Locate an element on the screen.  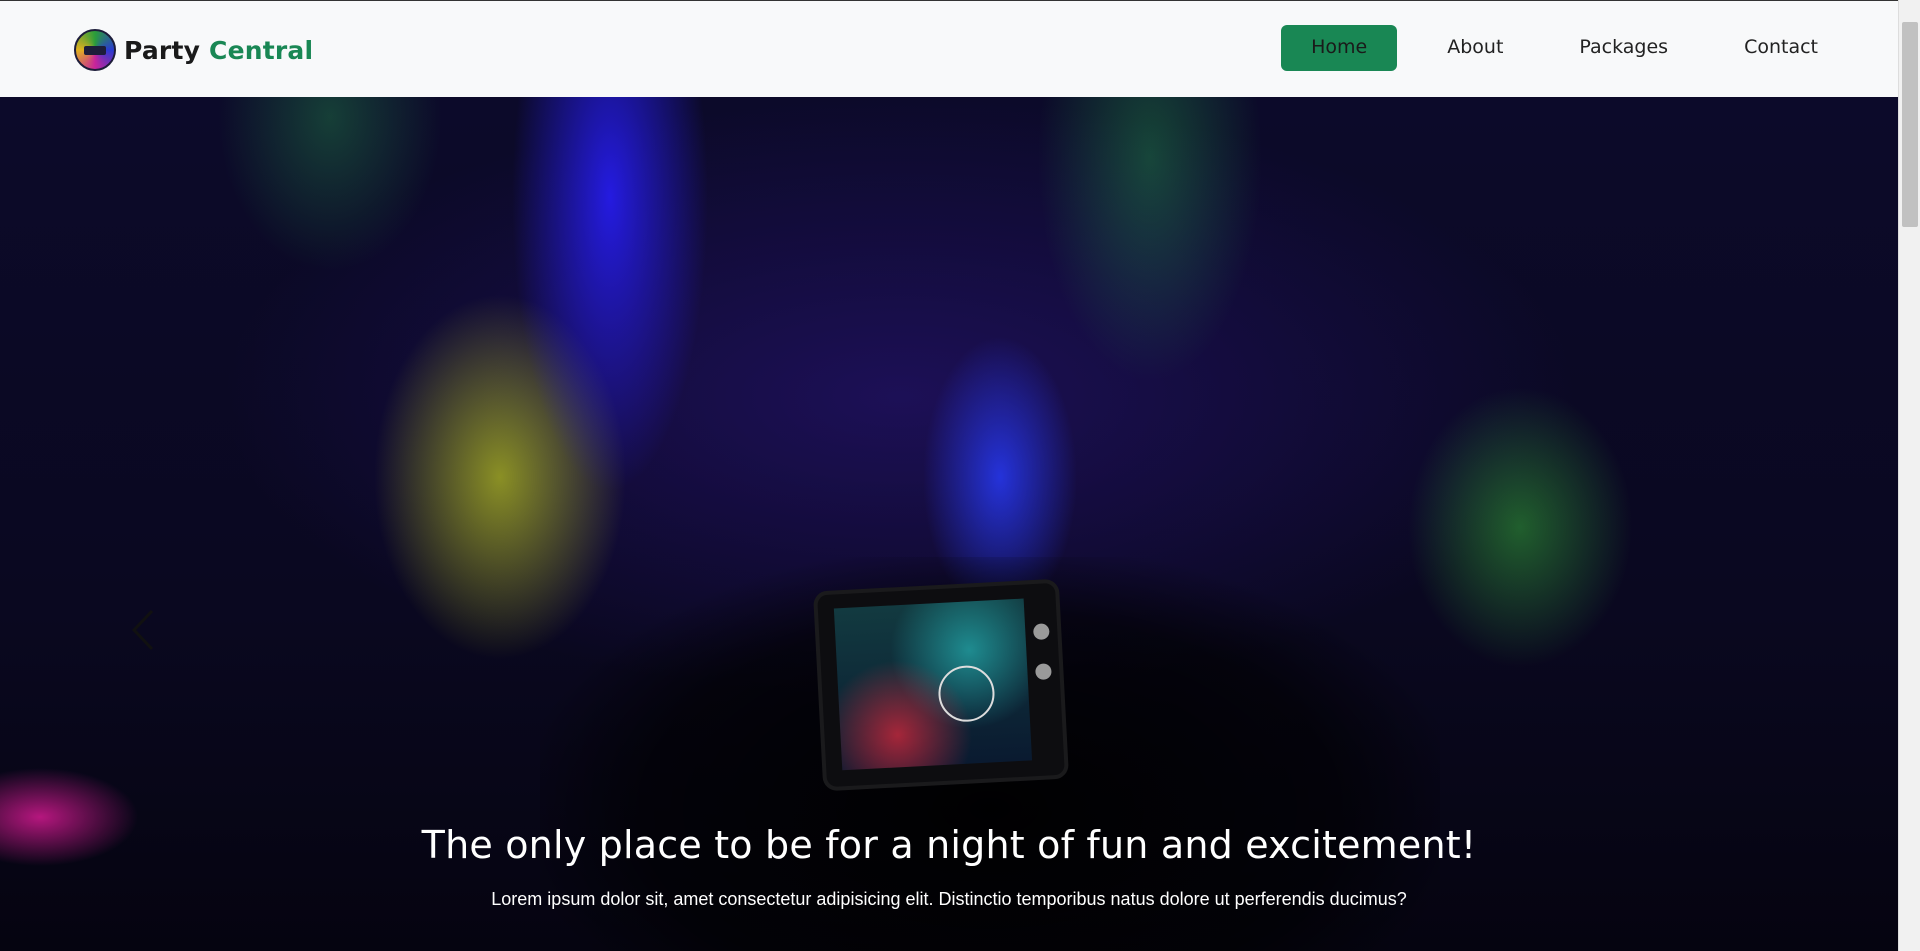
scrollbar-thumb is located at coordinates (1910, 124).